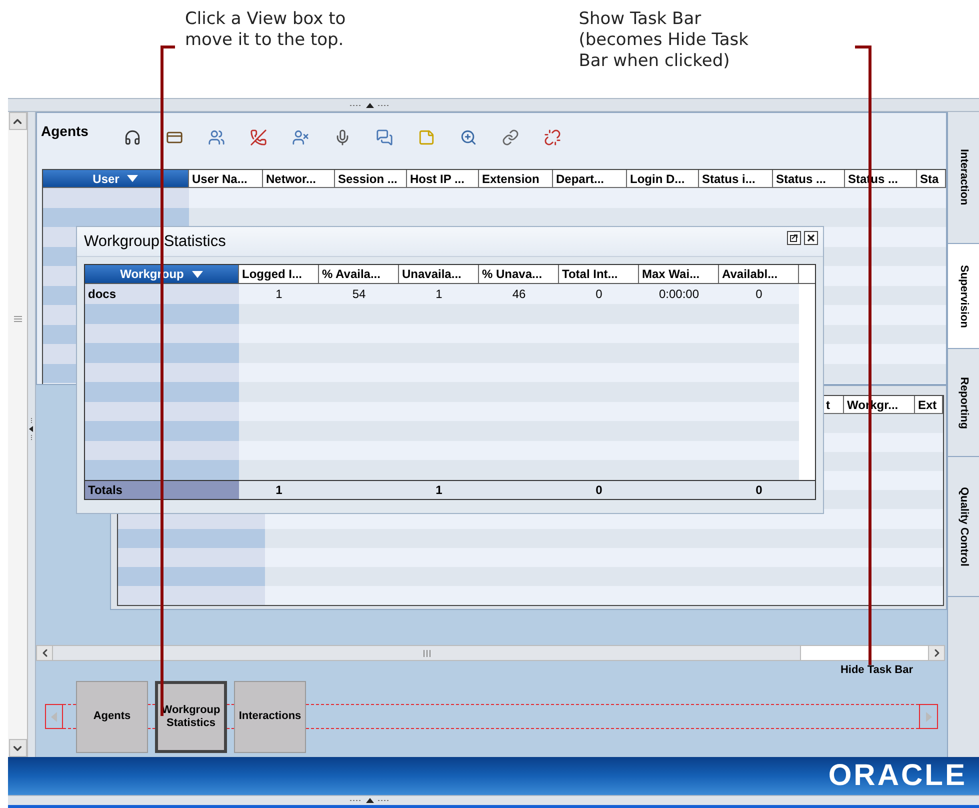  What do you see at coordinates (162, 489) in the screenshot?
I see `totals-label: Totals` at bounding box center [162, 489].